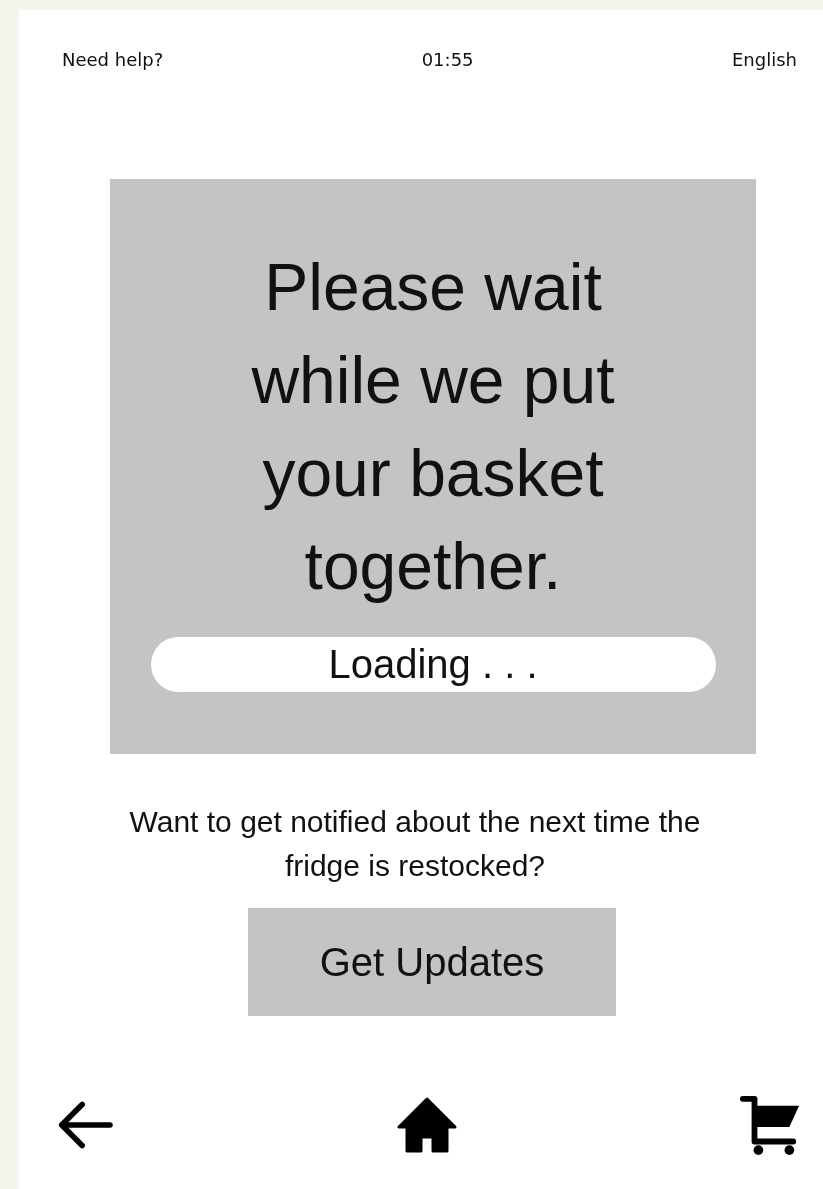 The image size is (823, 1189). What do you see at coordinates (415, 844) in the screenshot?
I see `notify-question: Want to get notified about the next time the fridge is restocked?` at bounding box center [415, 844].